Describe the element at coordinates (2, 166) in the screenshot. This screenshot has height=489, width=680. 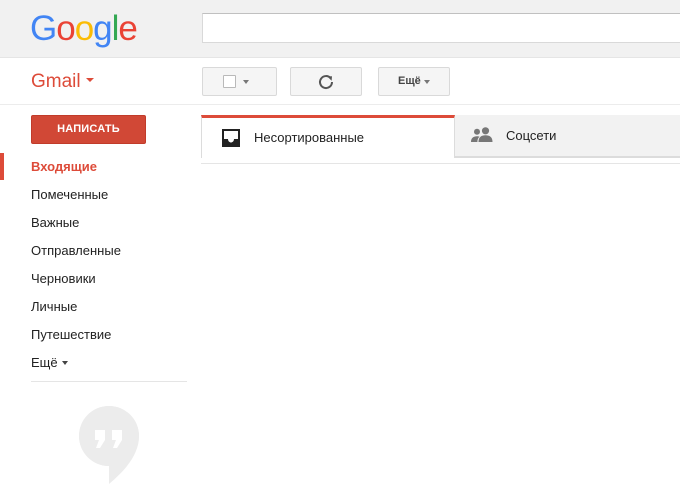
I see `active-indicator` at that location.